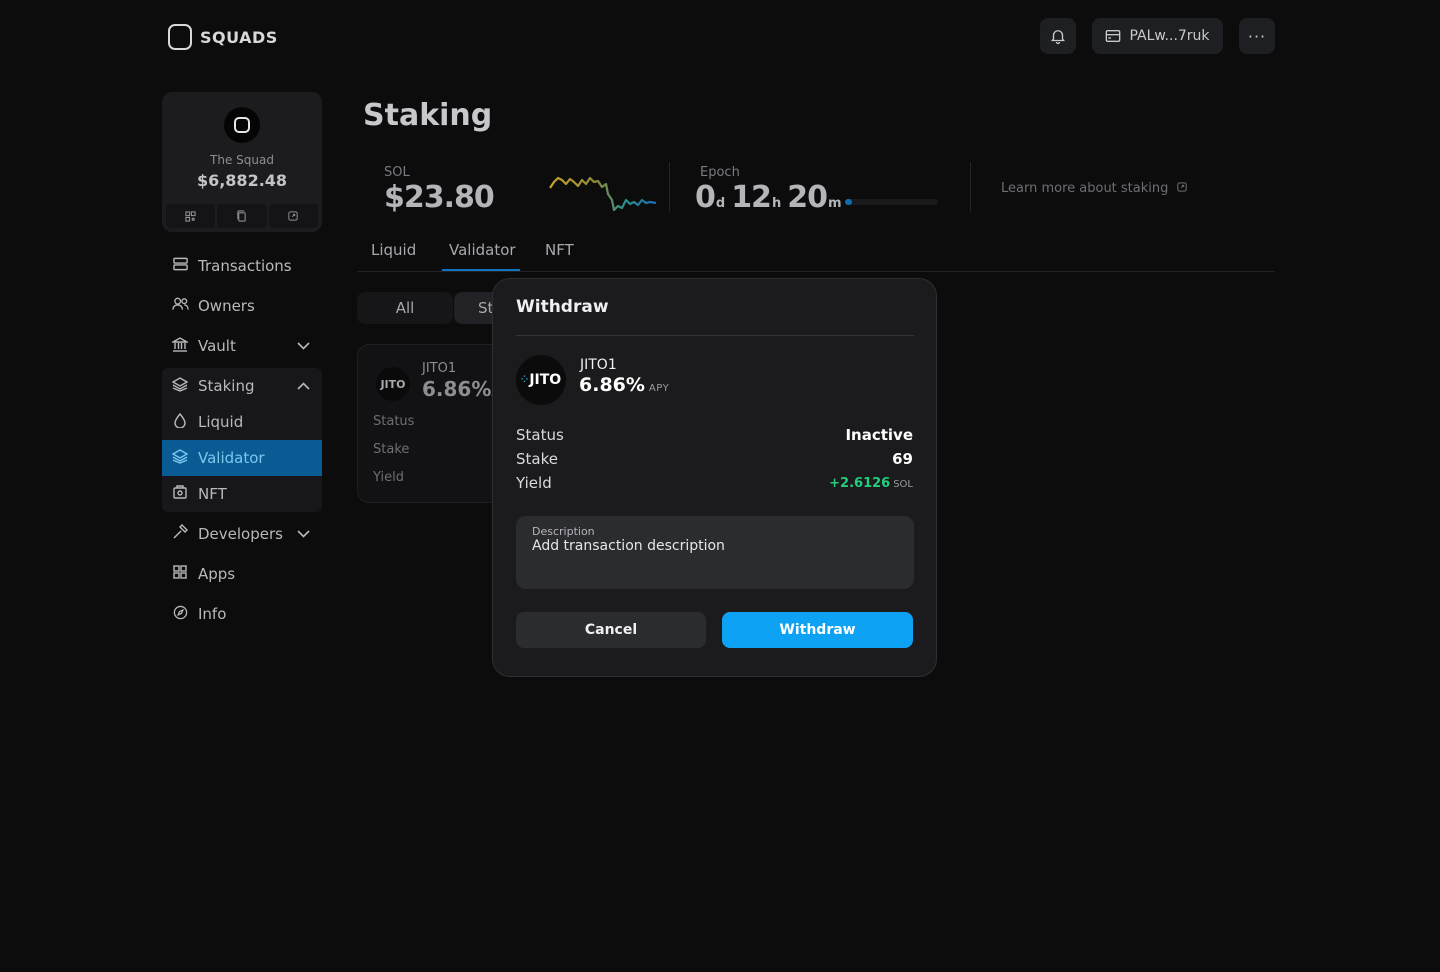  I want to click on epoch-progress-fill, so click(849, 202).